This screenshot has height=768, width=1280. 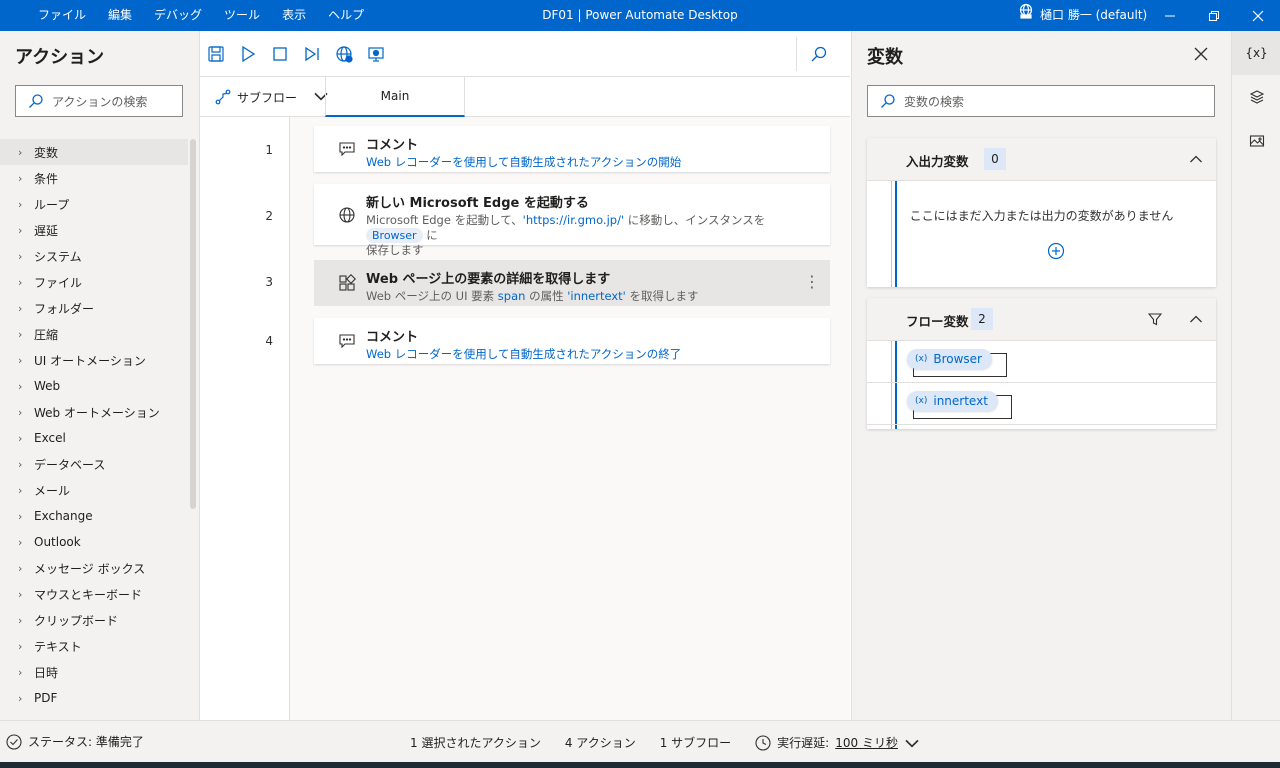 I want to click on menu-edit: 編集, so click(x=120, y=15).